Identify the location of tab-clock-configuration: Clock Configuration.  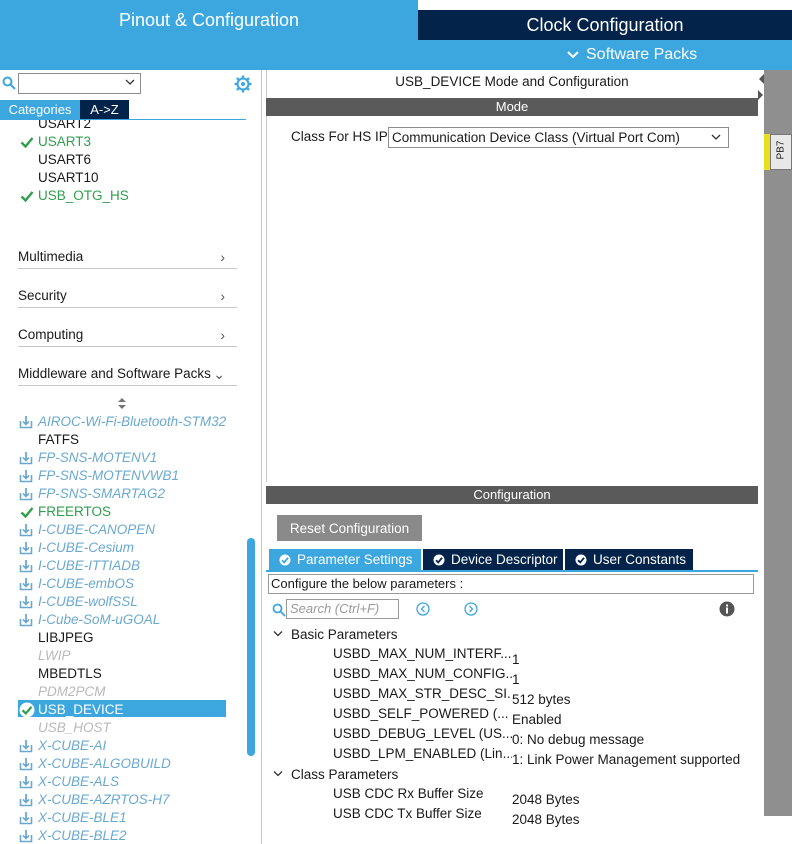
(605, 25).